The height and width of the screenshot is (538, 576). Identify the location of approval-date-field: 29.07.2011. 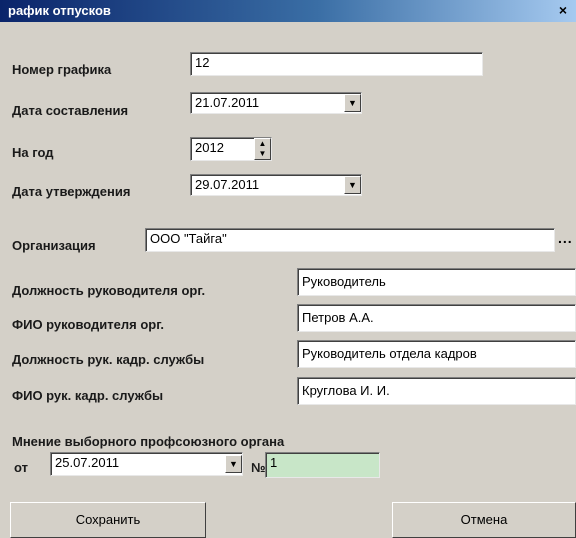
(276, 185).